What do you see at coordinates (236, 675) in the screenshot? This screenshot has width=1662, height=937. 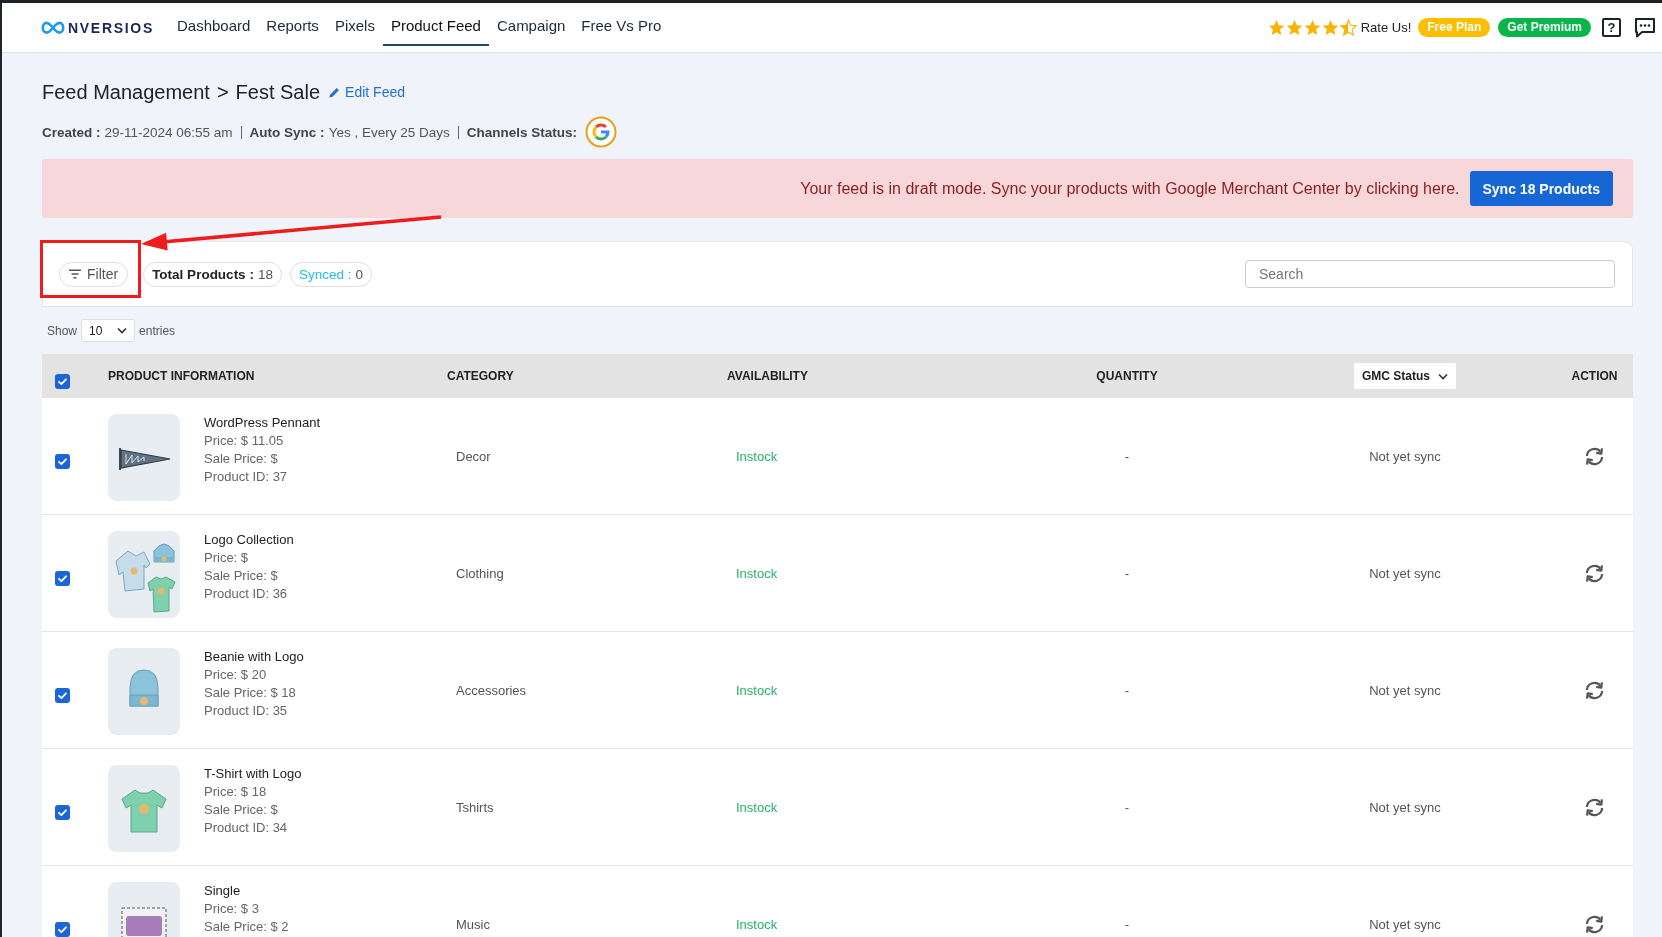 I see `product-price: Price: $ 20` at bounding box center [236, 675].